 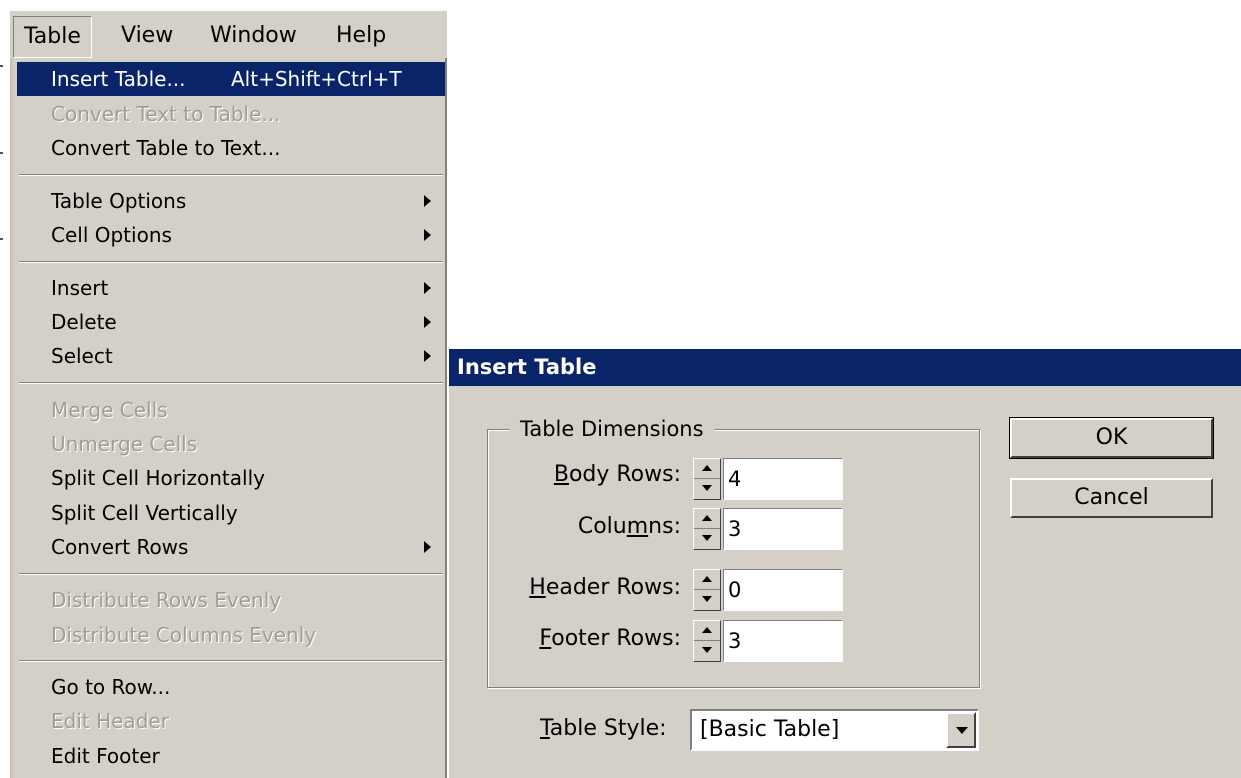 What do you see at coordinates (1111, 498) in the screenshot?
I see `cancel-button: Cancel` at bounding box center [1111, 498].